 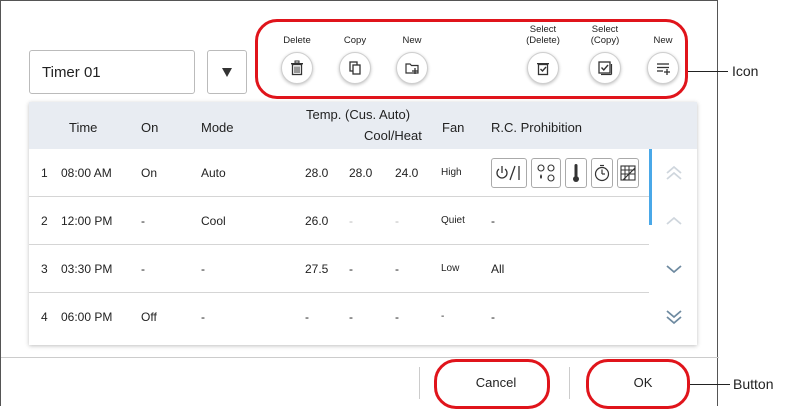 I want to click on rc-prohibition-icons, so click(x=565, y=173).